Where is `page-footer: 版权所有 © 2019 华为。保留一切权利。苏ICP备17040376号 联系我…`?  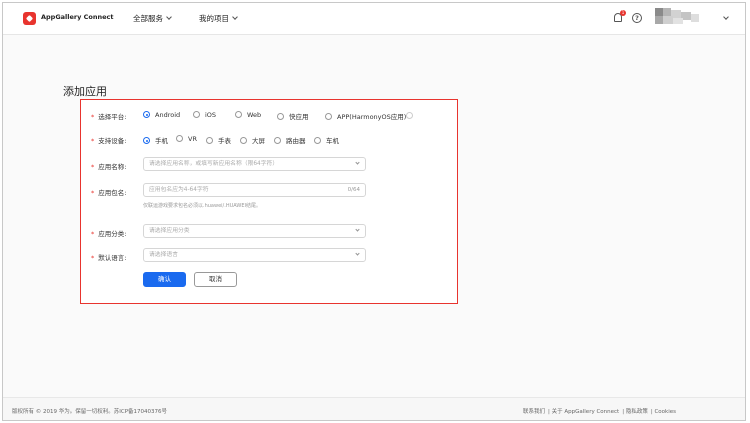
page-footer: 版权所有 © 2019 华为。保留一切权利。苏ICP备17040376号 联系我… is located at coordinates (374, 408).